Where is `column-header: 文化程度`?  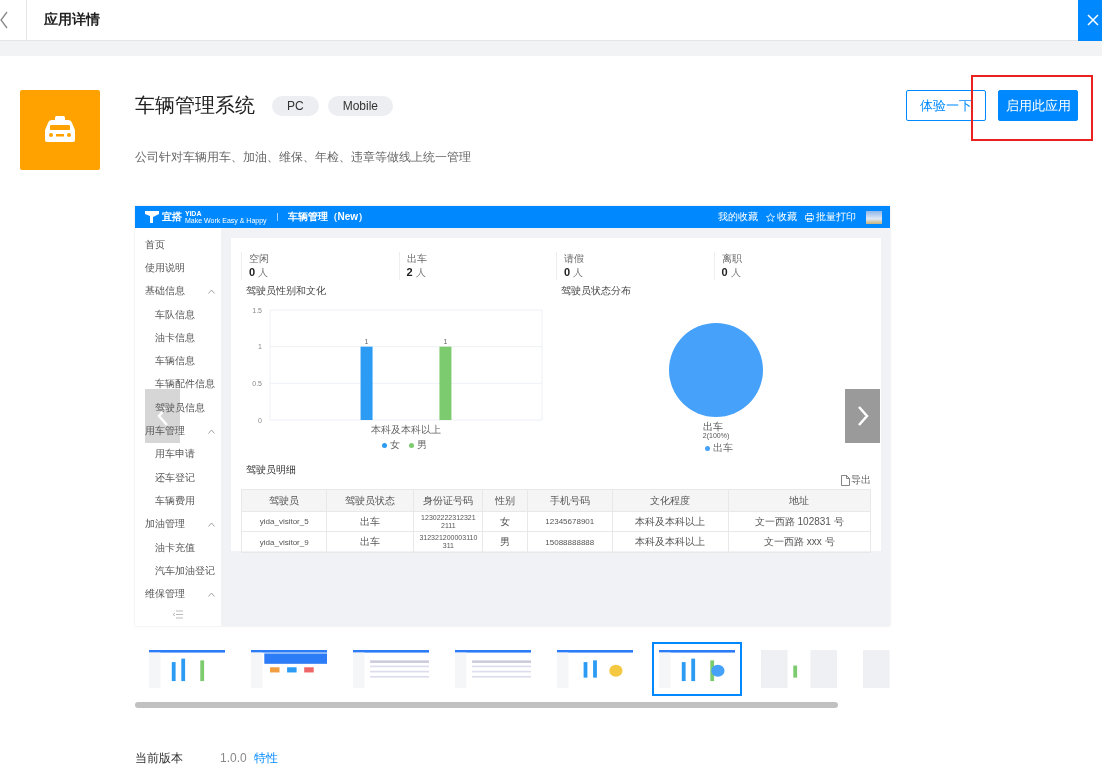 column-header: 文化程度 is located at coordinates (670, 500).